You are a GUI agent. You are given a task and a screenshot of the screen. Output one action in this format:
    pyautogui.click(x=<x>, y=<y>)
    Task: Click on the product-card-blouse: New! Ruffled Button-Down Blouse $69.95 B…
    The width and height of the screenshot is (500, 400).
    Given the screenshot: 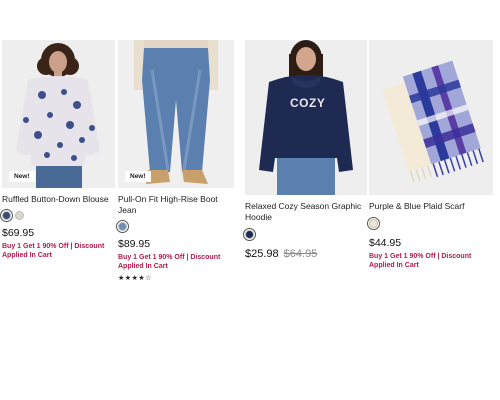 What is the action you would take?
    pyautogui.click(x=57, y=150)
    